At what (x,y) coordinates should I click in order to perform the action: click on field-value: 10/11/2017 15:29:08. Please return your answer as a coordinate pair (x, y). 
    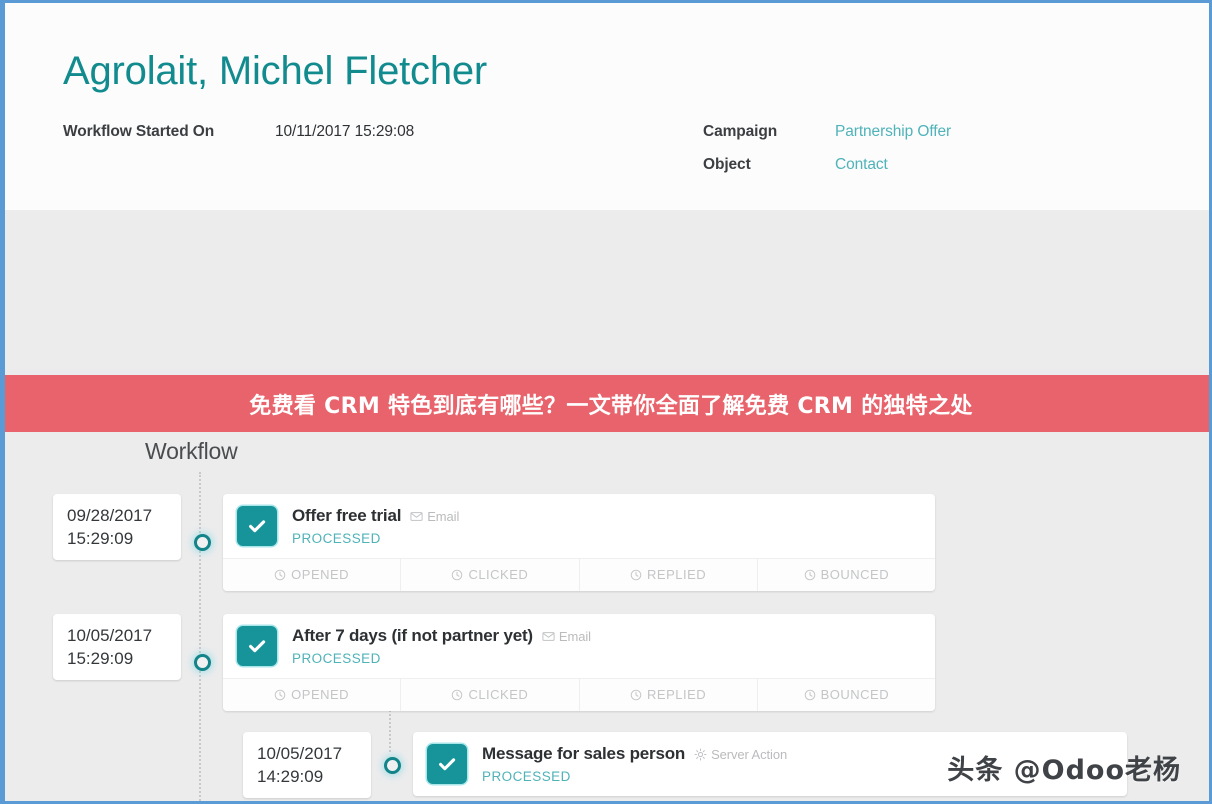
    Looking at the image, I should click on (345, 131).